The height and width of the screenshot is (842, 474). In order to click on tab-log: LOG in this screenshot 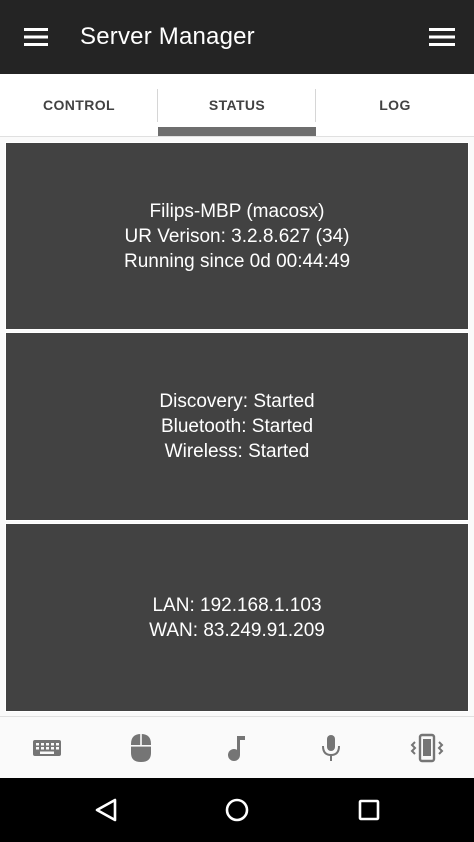, I will do `click(395, 105)`.